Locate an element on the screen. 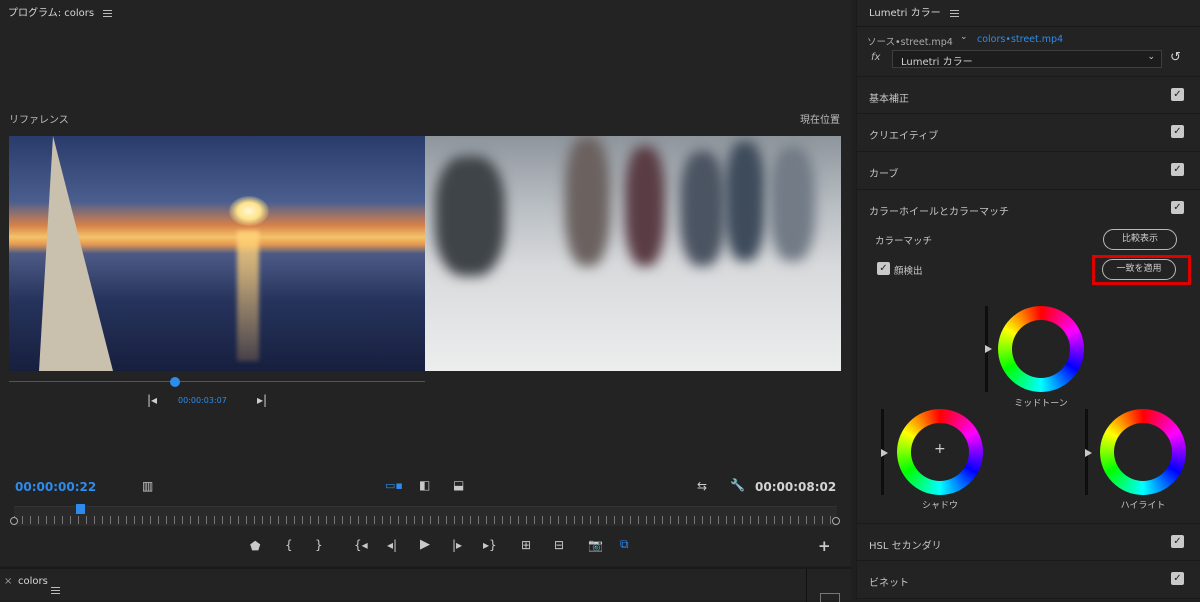 The width and height of the screenshot is (1200, 602). mark-out-icon: } is located at coordinates (319, 545).